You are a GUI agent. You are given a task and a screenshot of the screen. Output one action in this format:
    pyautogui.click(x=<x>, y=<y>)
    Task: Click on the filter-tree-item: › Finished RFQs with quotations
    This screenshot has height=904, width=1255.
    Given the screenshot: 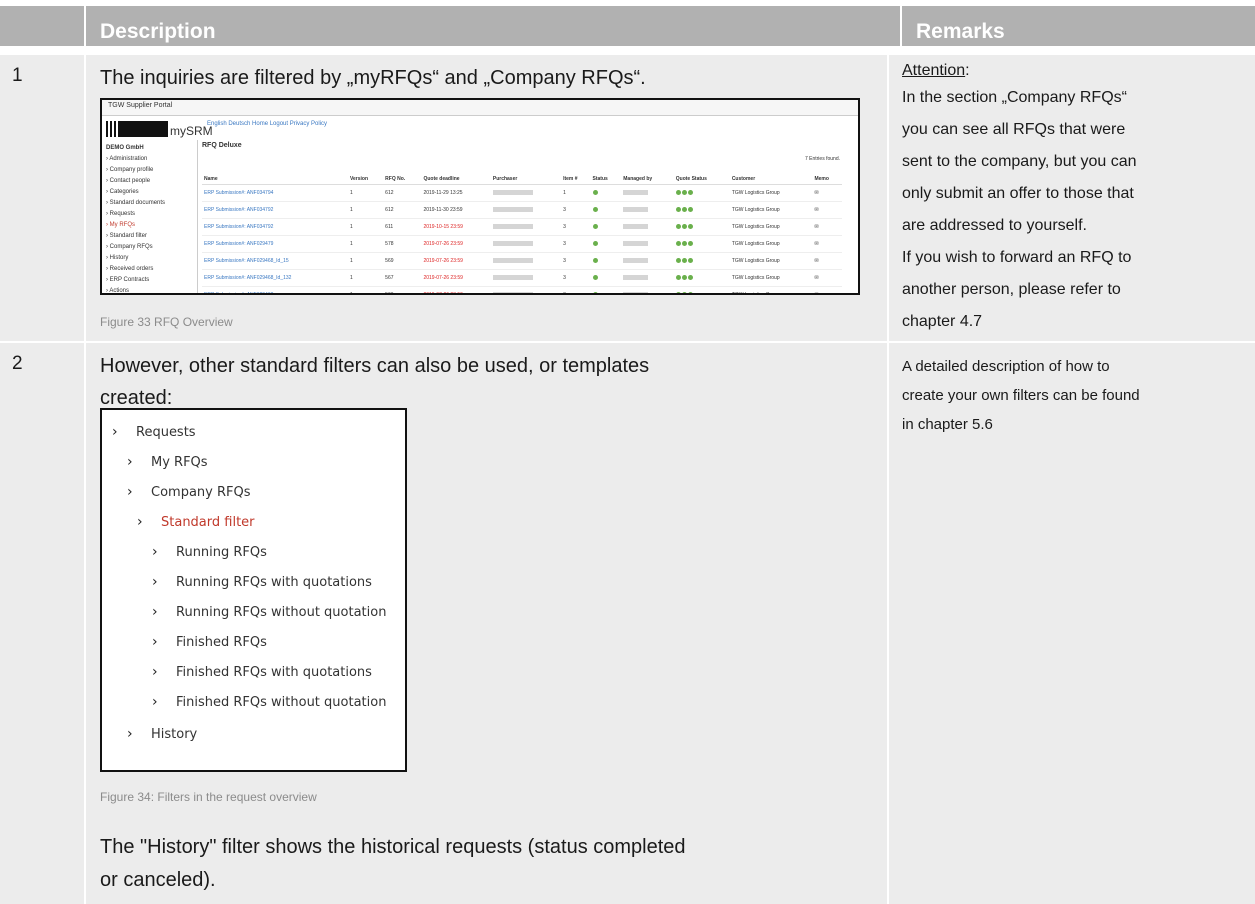 What is the action you would take?
    pyautogui.click(x=262, y=672)
    